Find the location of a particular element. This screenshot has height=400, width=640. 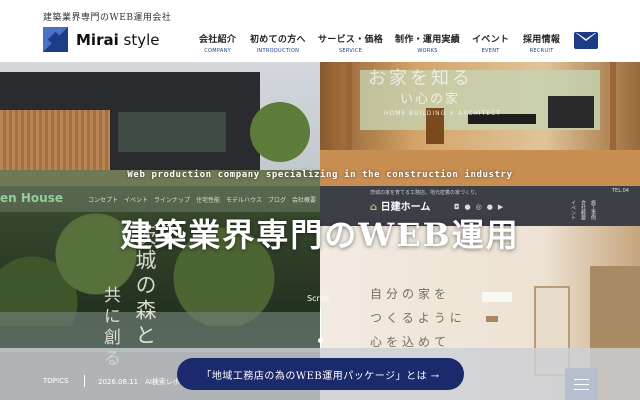

nav-sublabel: INTRODUCTION is located at coordinates (278, 51).